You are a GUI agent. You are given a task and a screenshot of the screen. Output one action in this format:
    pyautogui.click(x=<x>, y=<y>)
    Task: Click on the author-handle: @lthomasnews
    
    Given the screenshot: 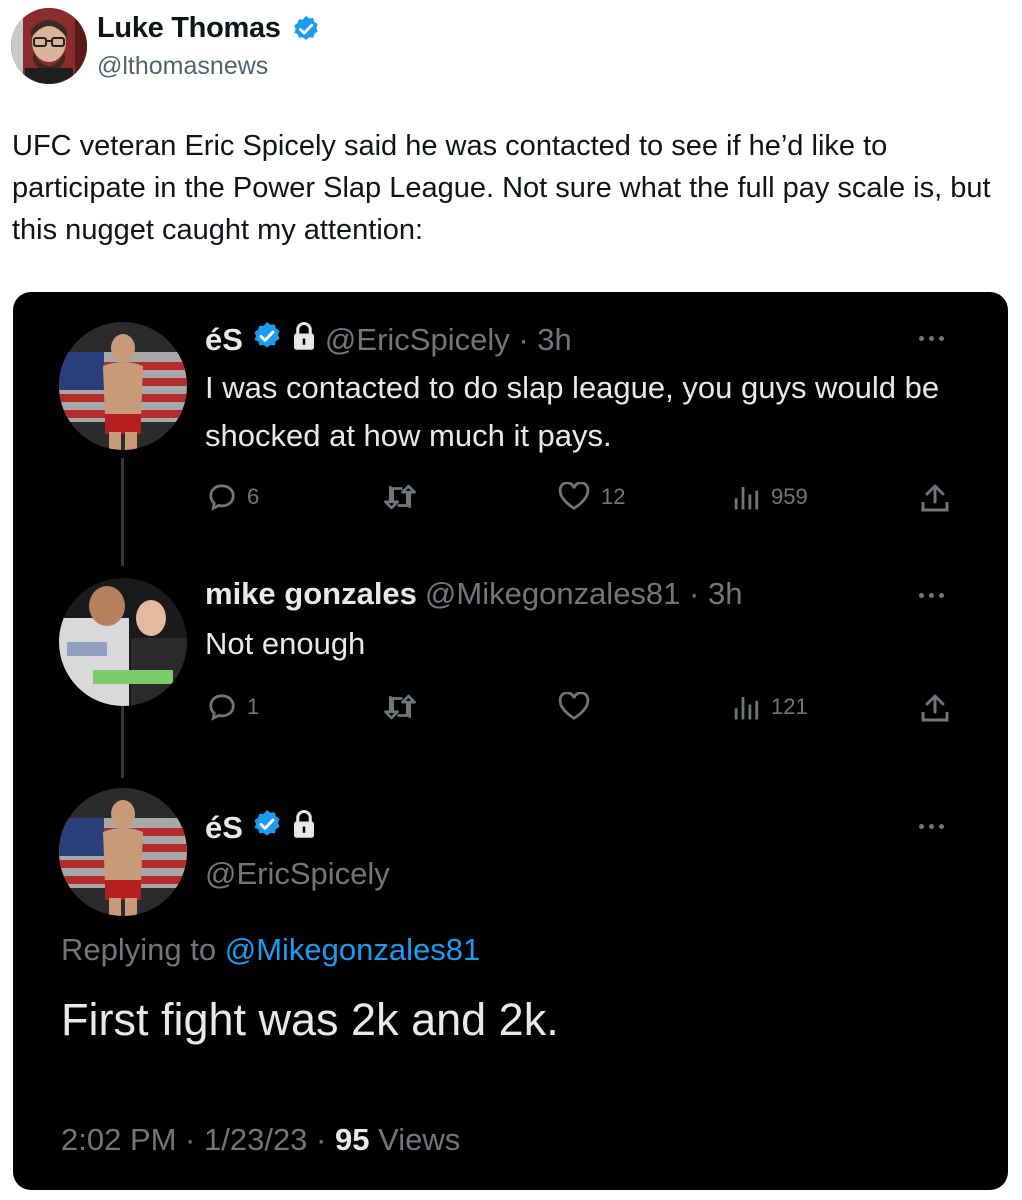 What is the action you would take?
    pyautogui.click(x=182, y=66)
    